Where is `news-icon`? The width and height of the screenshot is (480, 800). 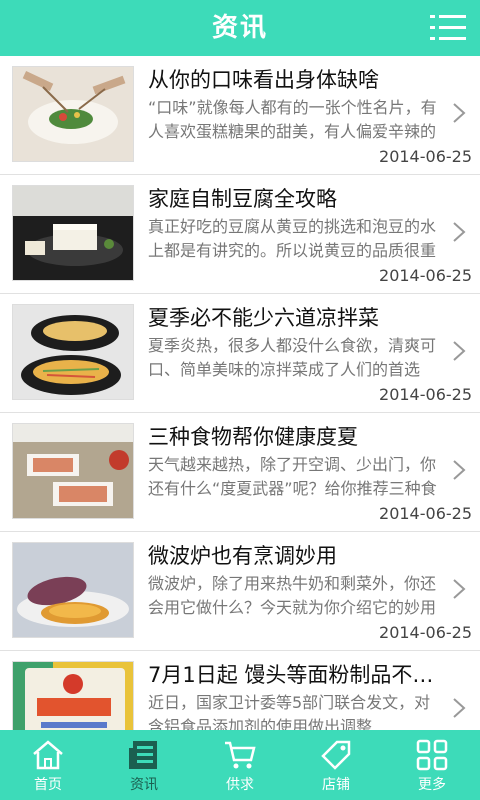
news-icon is located at coordinates (143, 755).